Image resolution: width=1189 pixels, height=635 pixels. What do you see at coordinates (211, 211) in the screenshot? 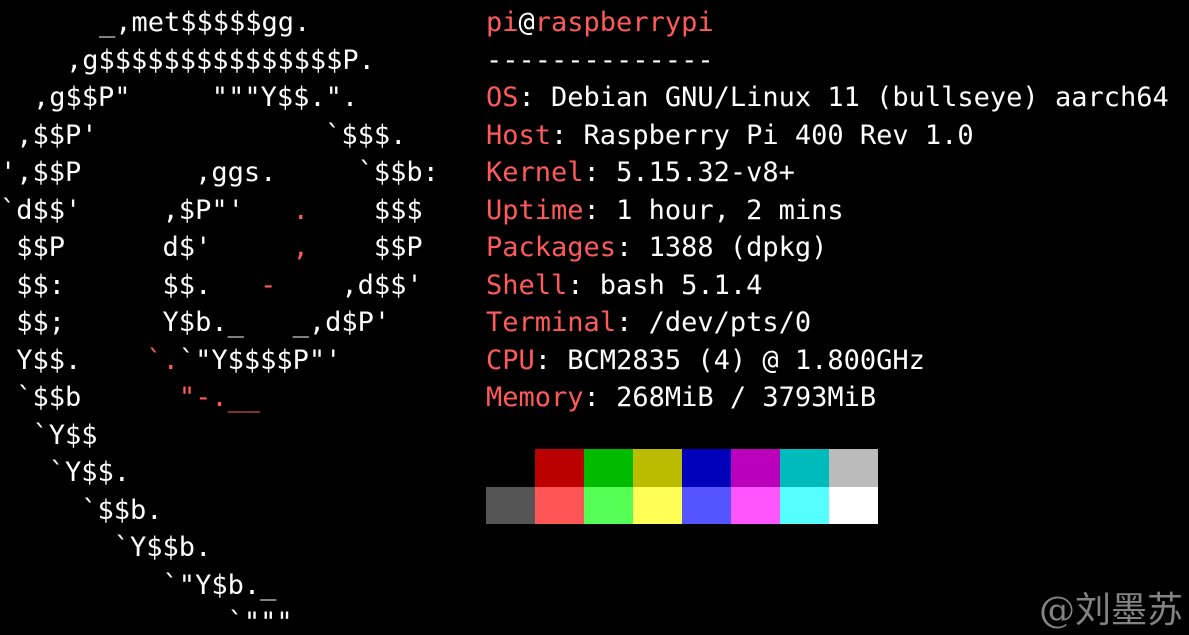
I see `logo-line: `d$$' ,$P"' . $$$` at bounding box center [211, 211].